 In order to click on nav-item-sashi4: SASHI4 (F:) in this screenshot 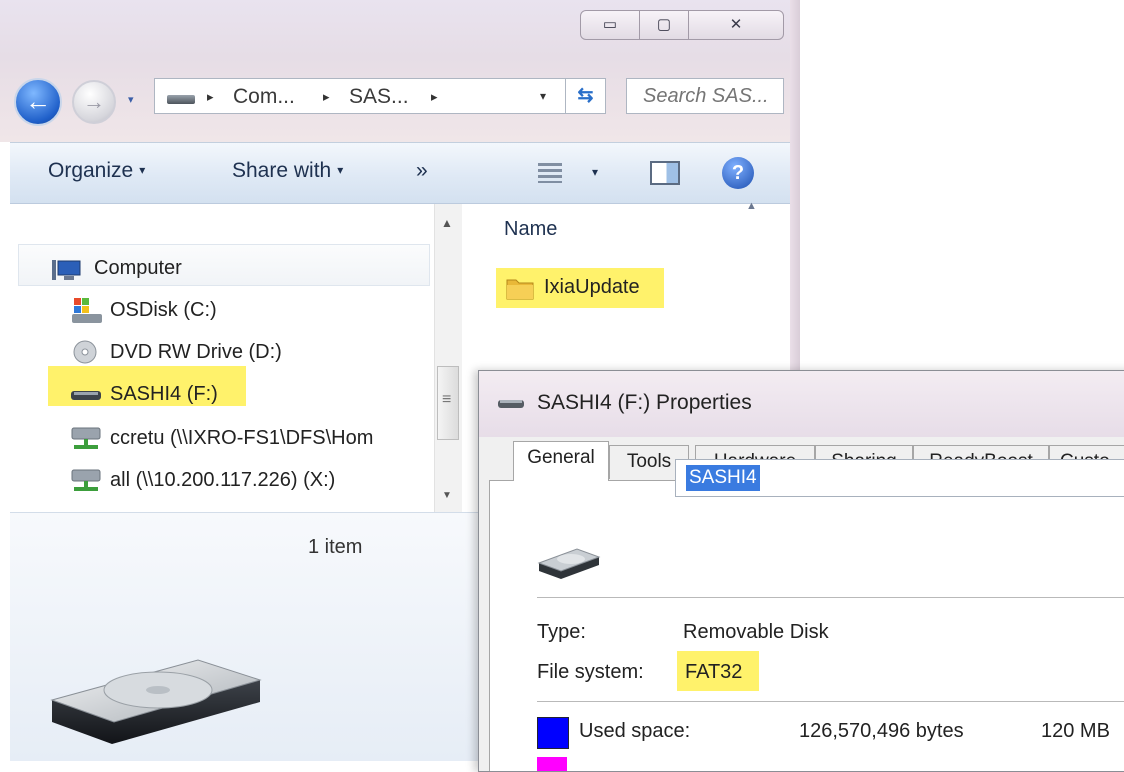, I will do `click(250, 395)`.